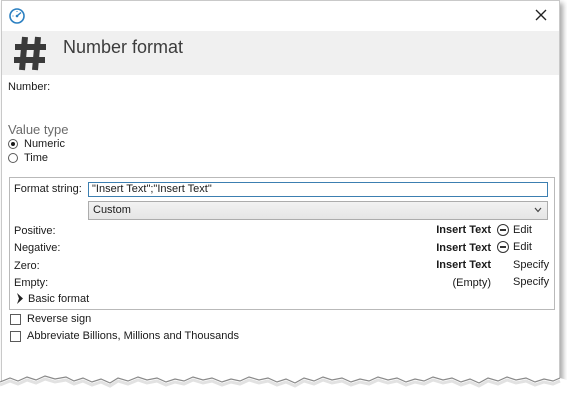 Image resolution: width=567 pixels, height=415 pixels. I want to click on negative-value: Insert Text, so click(463, 248).